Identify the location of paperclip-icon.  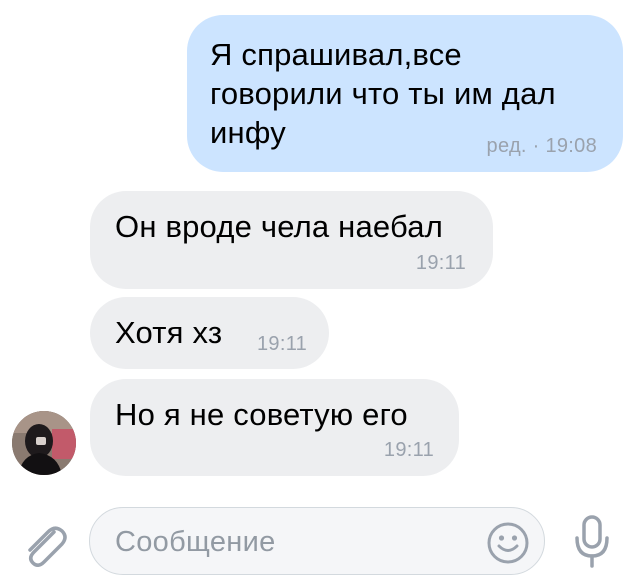
(45, 545).